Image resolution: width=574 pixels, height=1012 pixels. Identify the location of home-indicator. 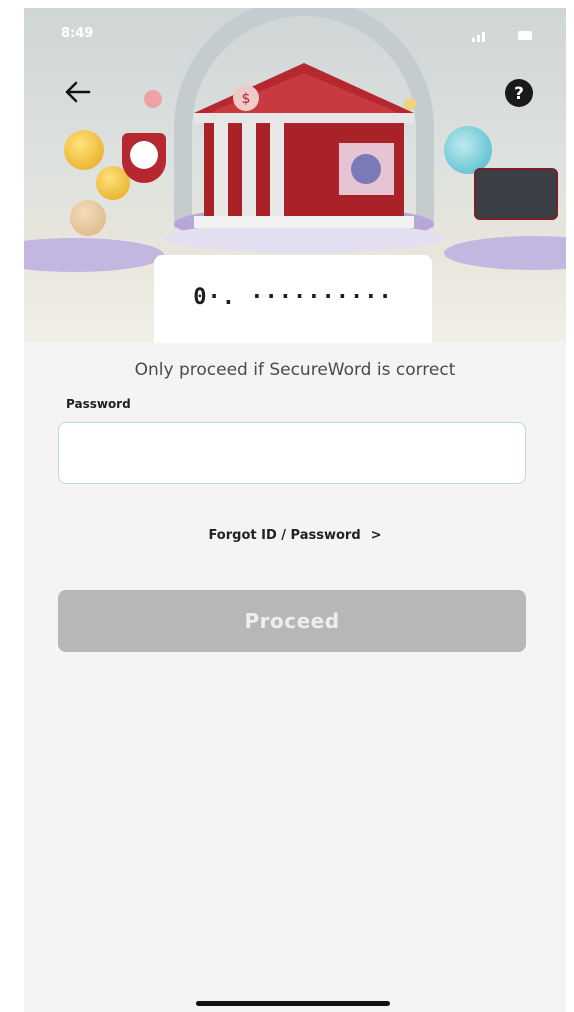
(293, 1003).